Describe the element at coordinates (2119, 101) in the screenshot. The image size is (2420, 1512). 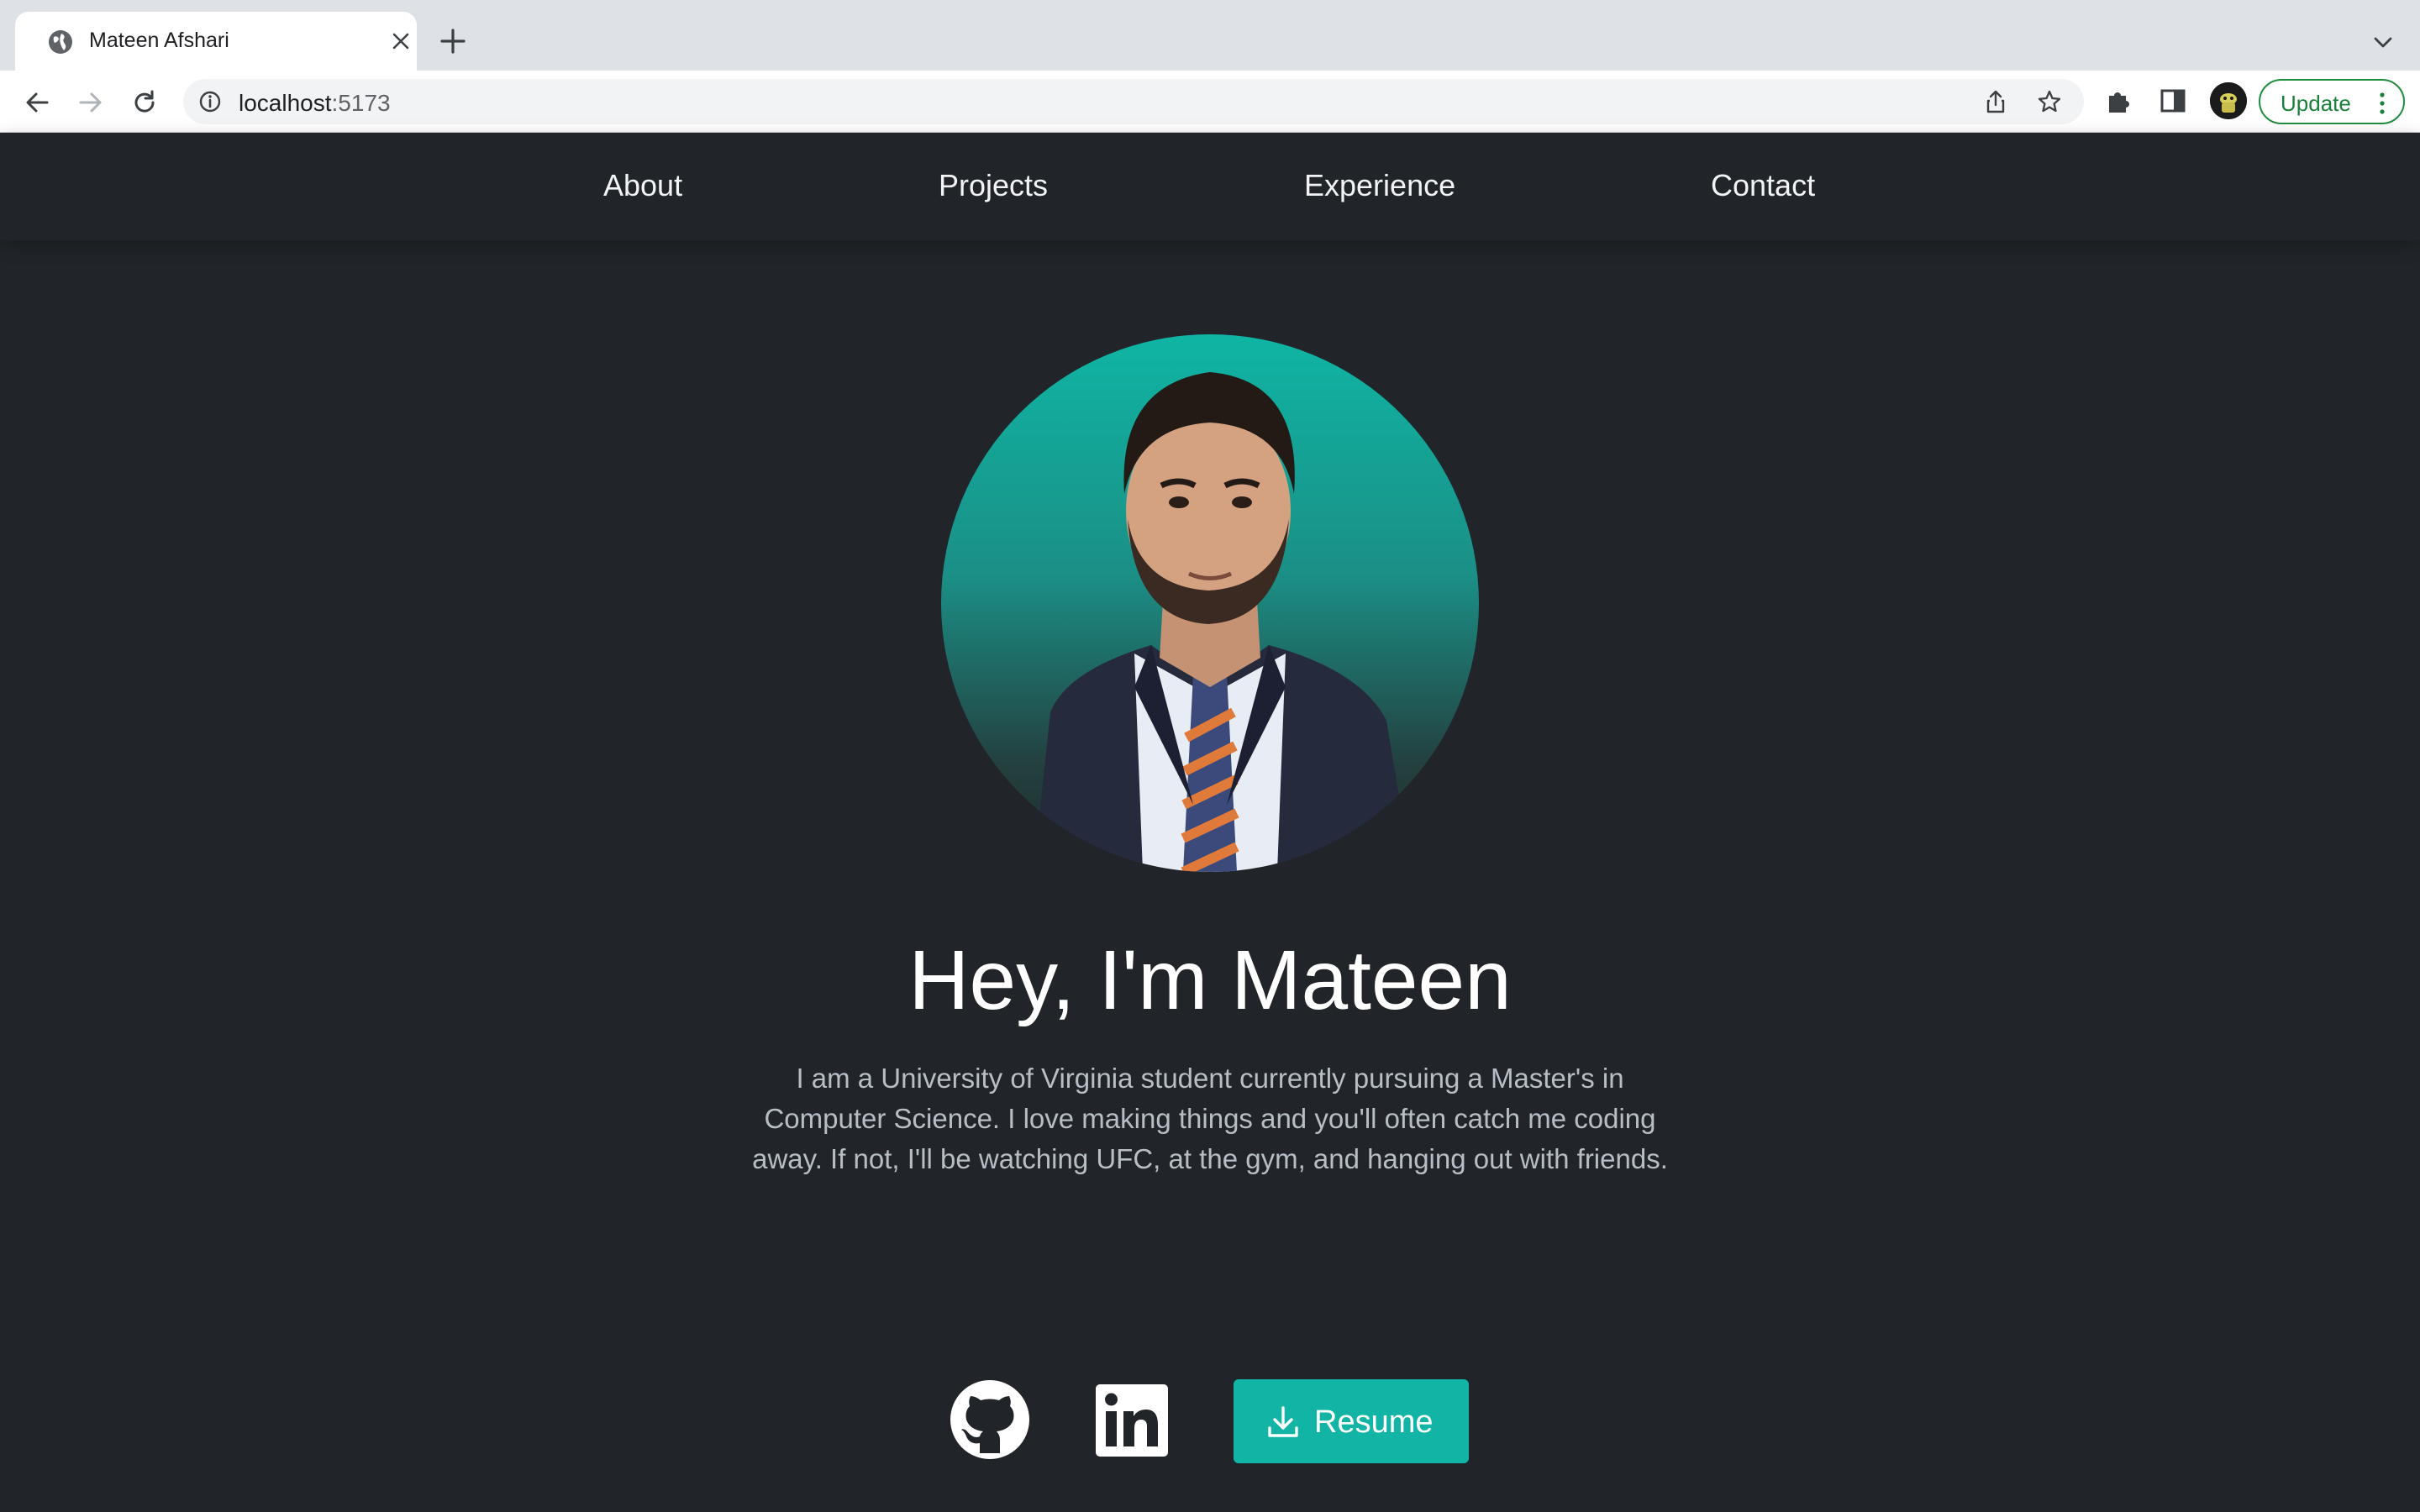
I see `extensions-puzzle-icon` at that location.